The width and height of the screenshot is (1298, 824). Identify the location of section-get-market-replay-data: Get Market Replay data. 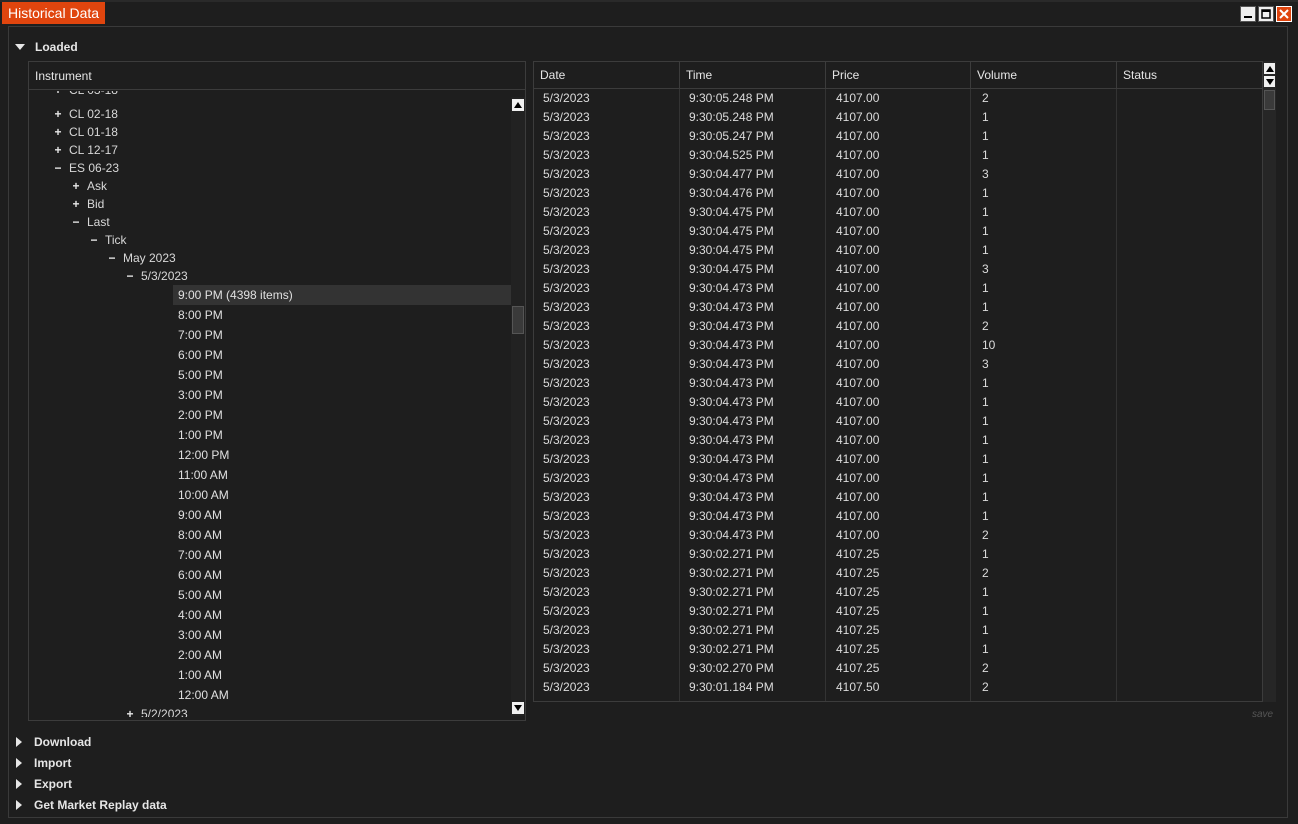
(90, 805).